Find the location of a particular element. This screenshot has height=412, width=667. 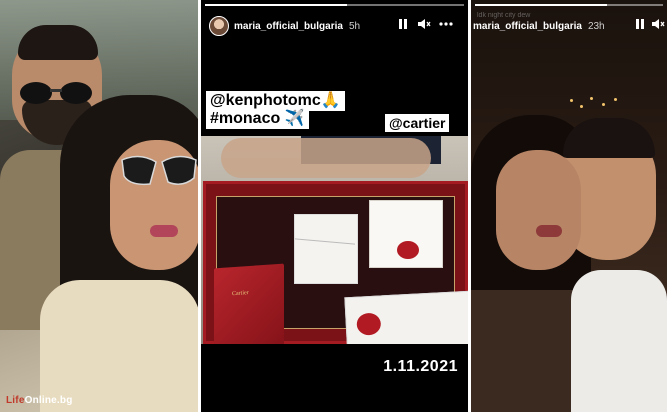

red-jewelry-box: Cartier is located at coordinates (249, 303).